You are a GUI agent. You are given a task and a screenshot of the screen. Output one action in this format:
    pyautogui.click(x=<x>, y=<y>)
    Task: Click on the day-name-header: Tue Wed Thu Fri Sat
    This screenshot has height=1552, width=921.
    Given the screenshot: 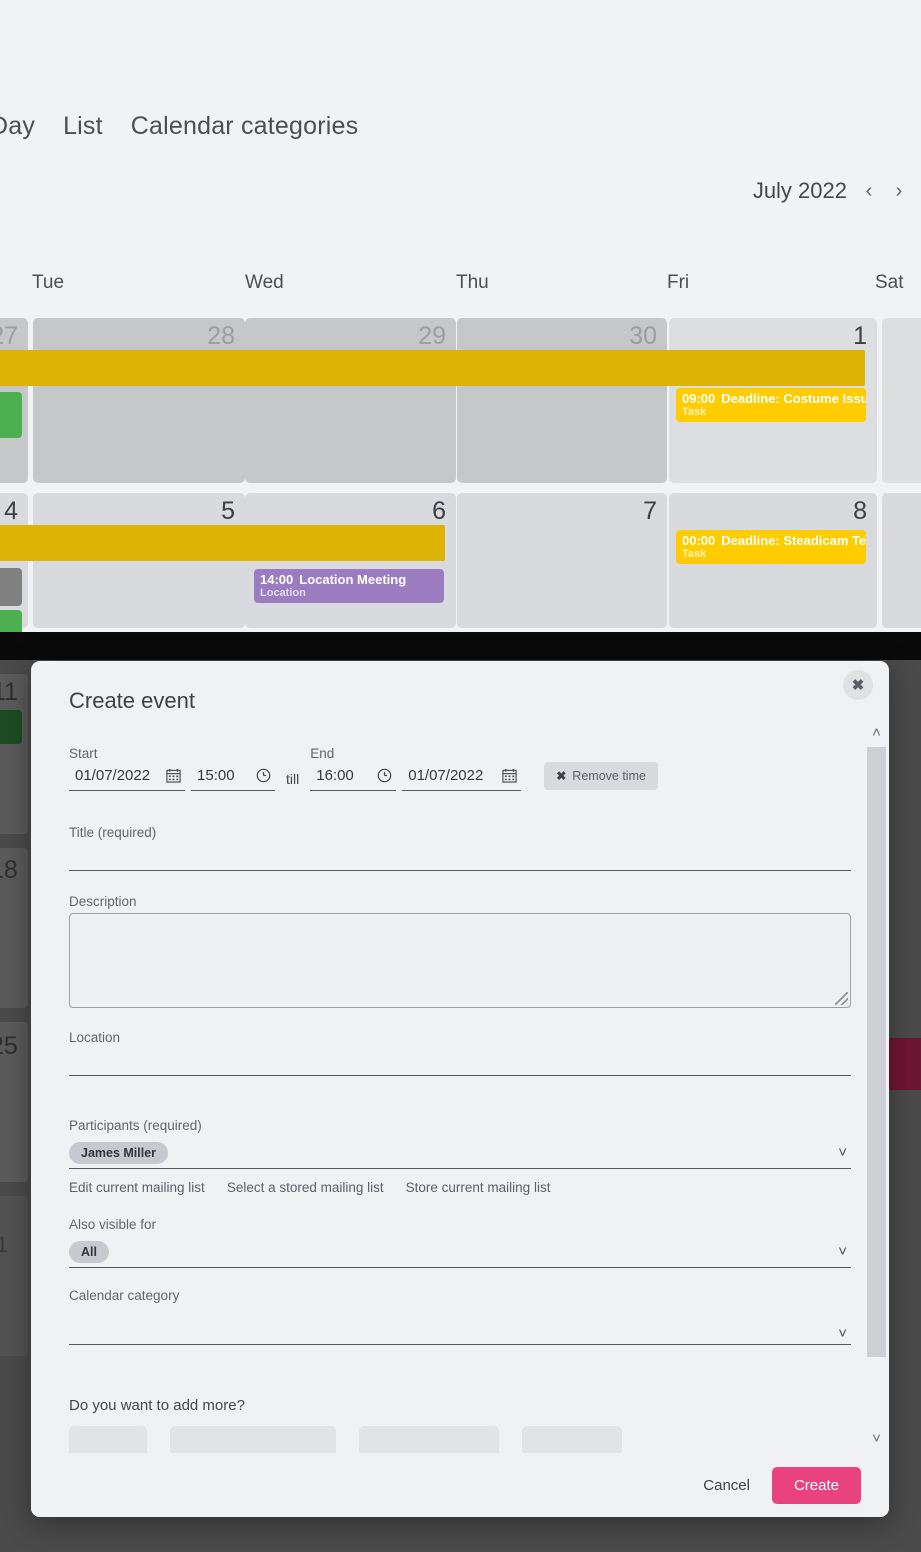 What is the action you would take?
    pyautogui.click(x=460, y=290)
    